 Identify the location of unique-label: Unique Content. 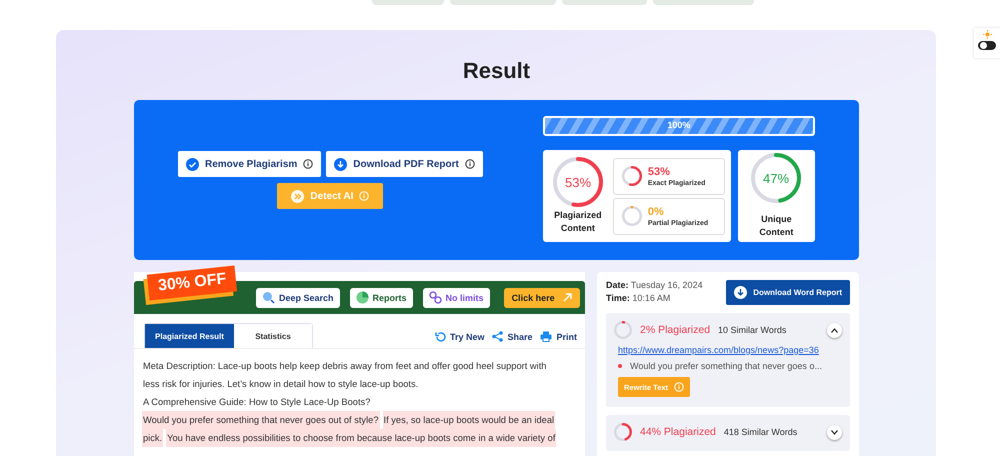
(776, 226).